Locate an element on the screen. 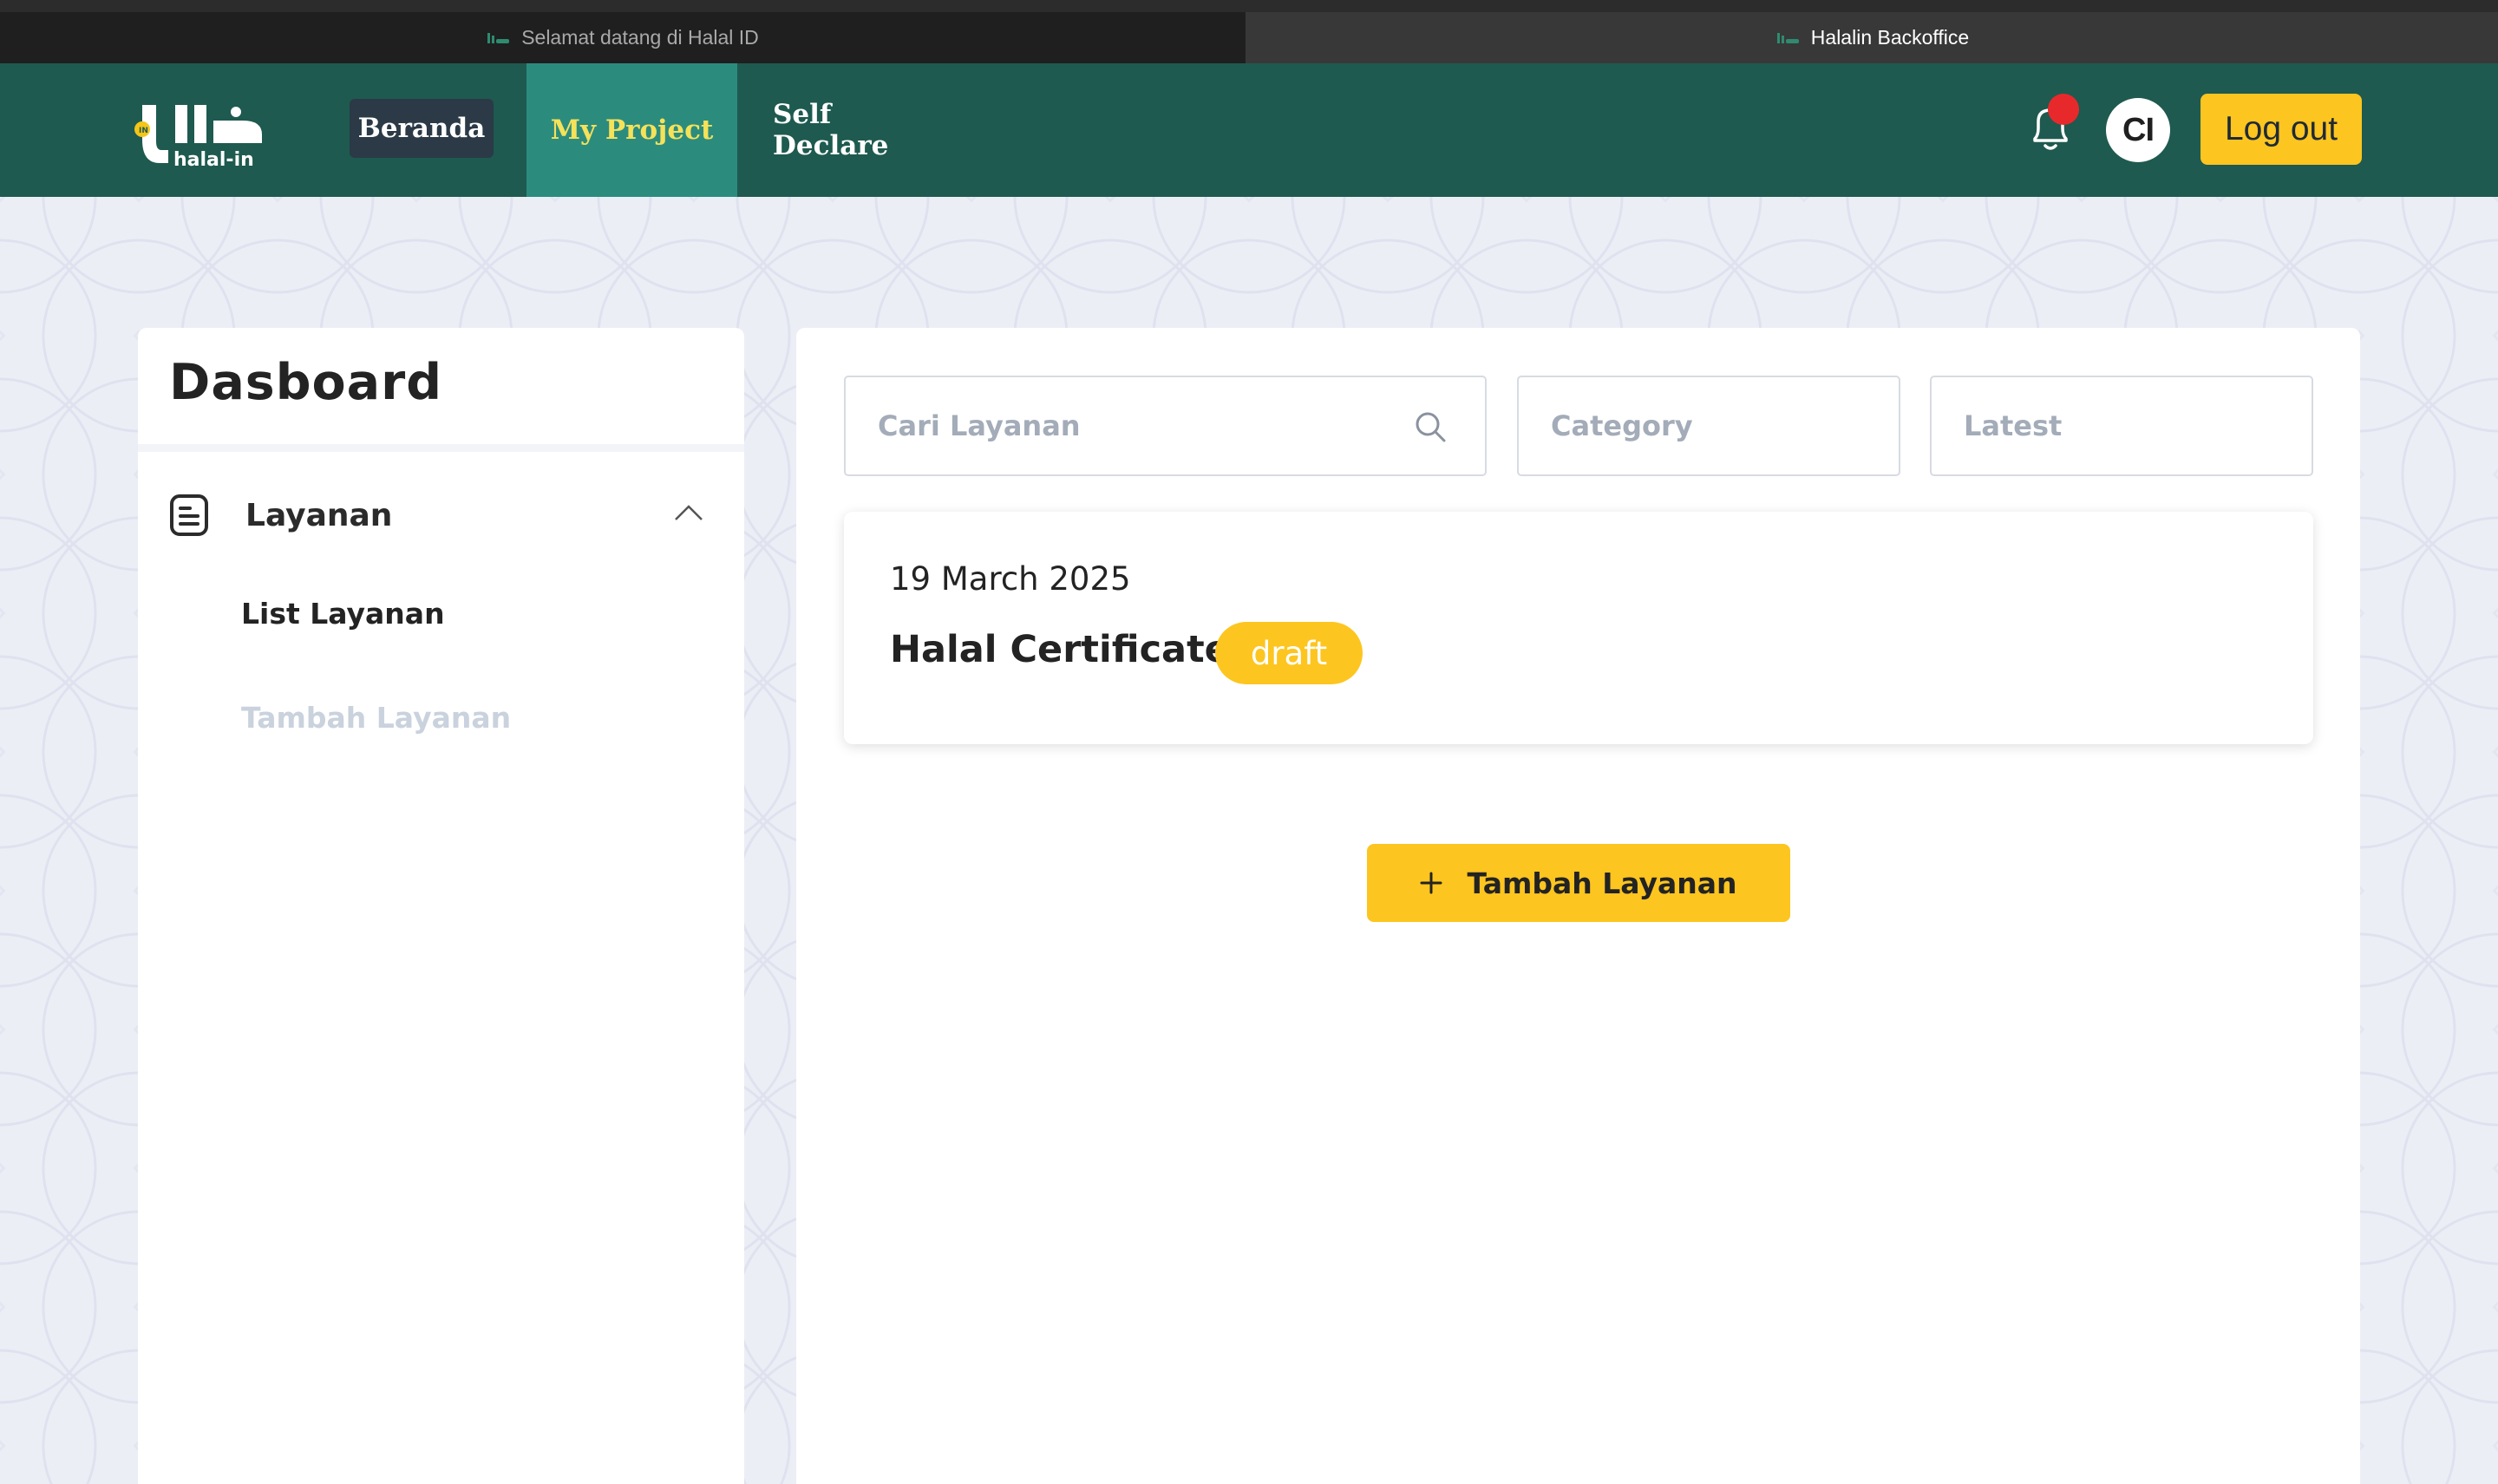 The image size is (2498, 1484). search-input: Cari Layanan is located at coordinates (1165, 426).